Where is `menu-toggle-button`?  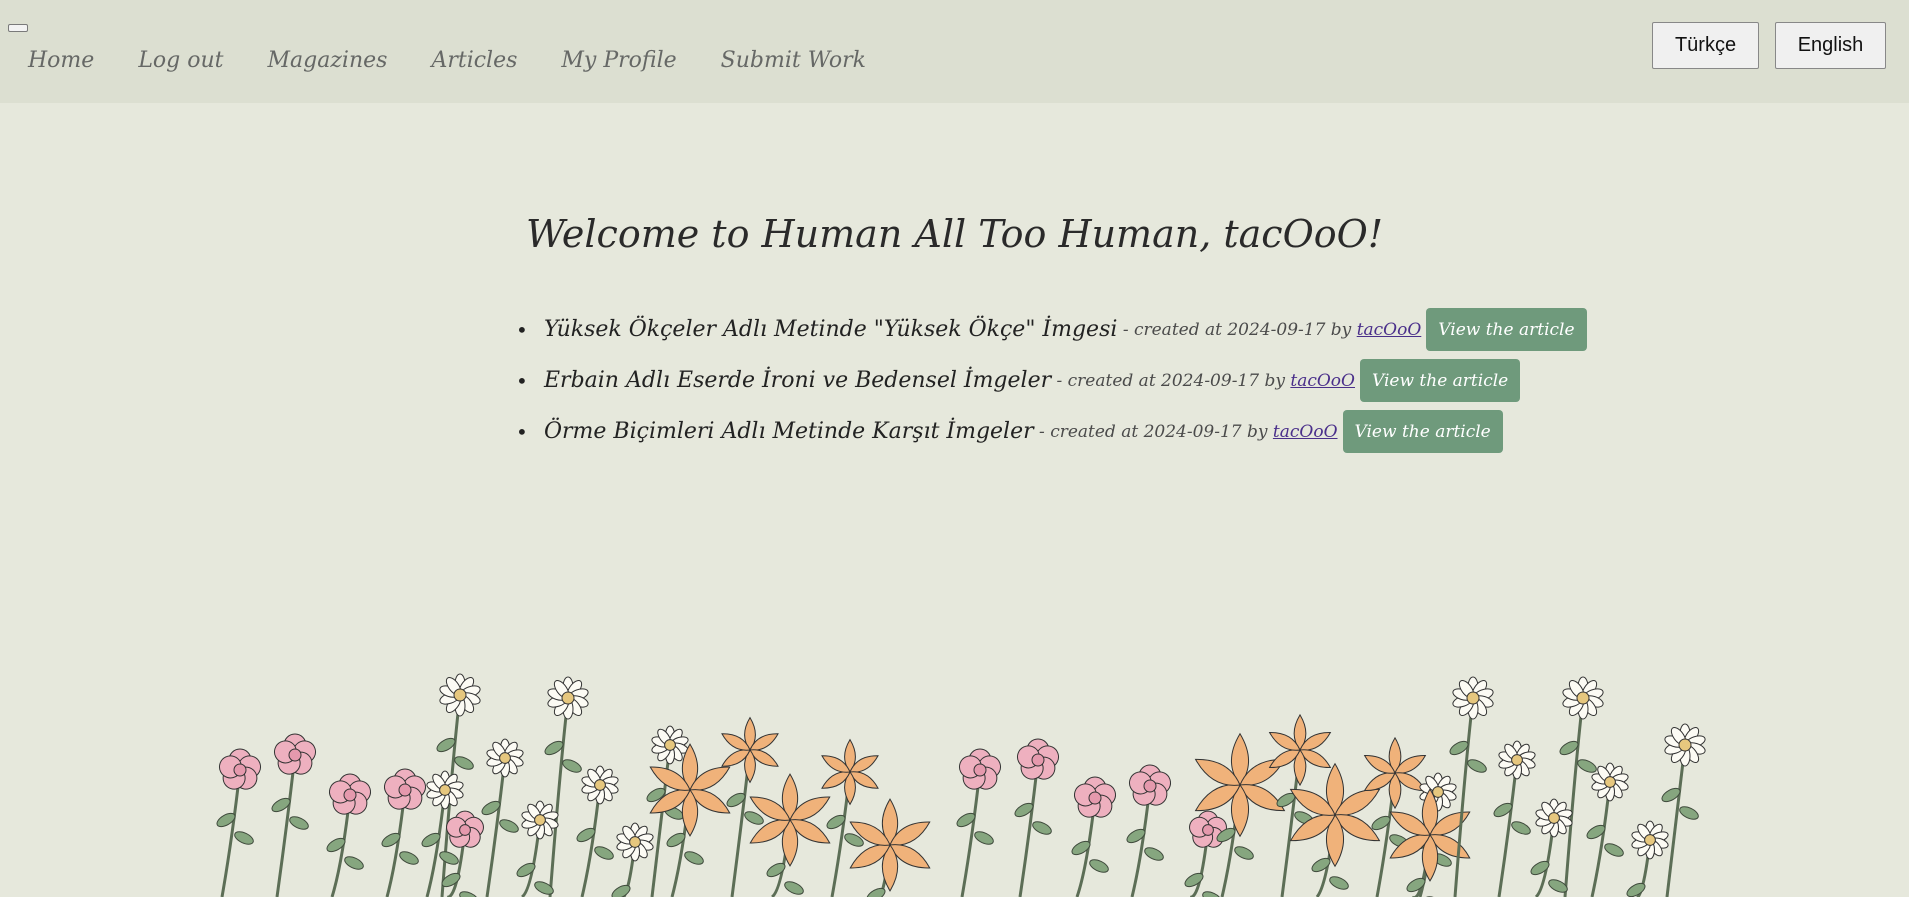 menu-toggle-button is located at coordinates (18, 28).